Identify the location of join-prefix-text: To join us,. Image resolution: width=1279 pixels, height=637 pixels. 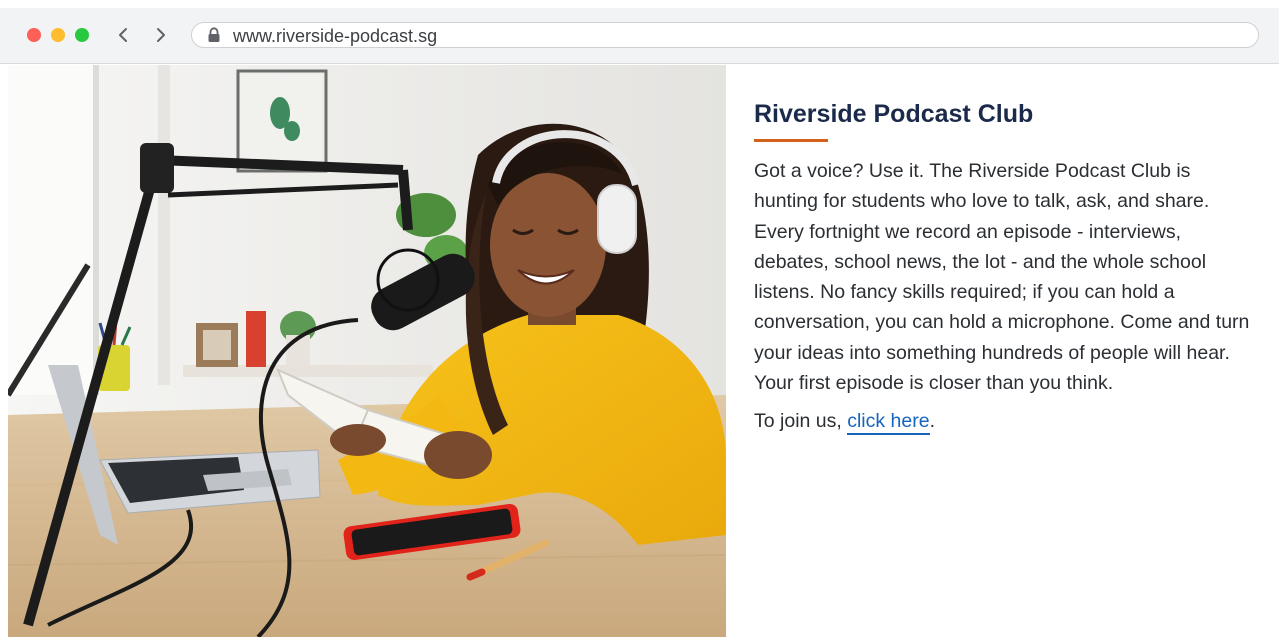
(801, 421).